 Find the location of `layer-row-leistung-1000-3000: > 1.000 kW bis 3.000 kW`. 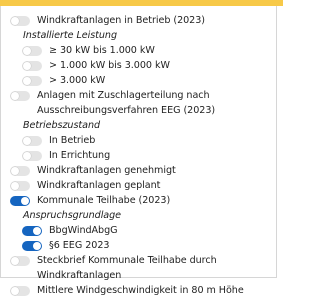

layer-row-leistung-1000-3000: > 1.000 kW bis 3.000 kW is located at coordinates (138, 65).